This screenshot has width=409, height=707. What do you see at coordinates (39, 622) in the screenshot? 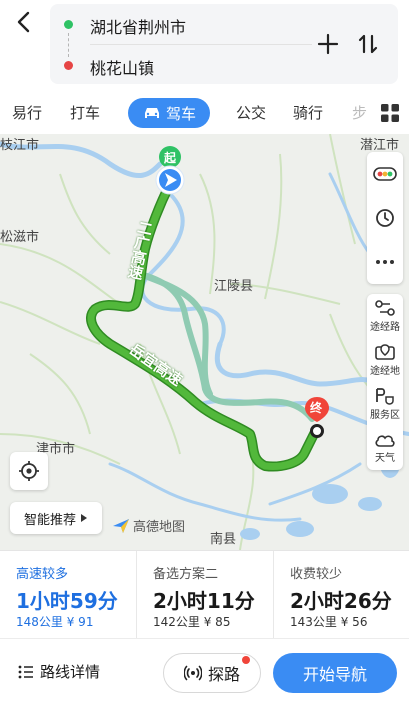
I see `route-option-distance: 148公里` at bounding box center [39, 622].